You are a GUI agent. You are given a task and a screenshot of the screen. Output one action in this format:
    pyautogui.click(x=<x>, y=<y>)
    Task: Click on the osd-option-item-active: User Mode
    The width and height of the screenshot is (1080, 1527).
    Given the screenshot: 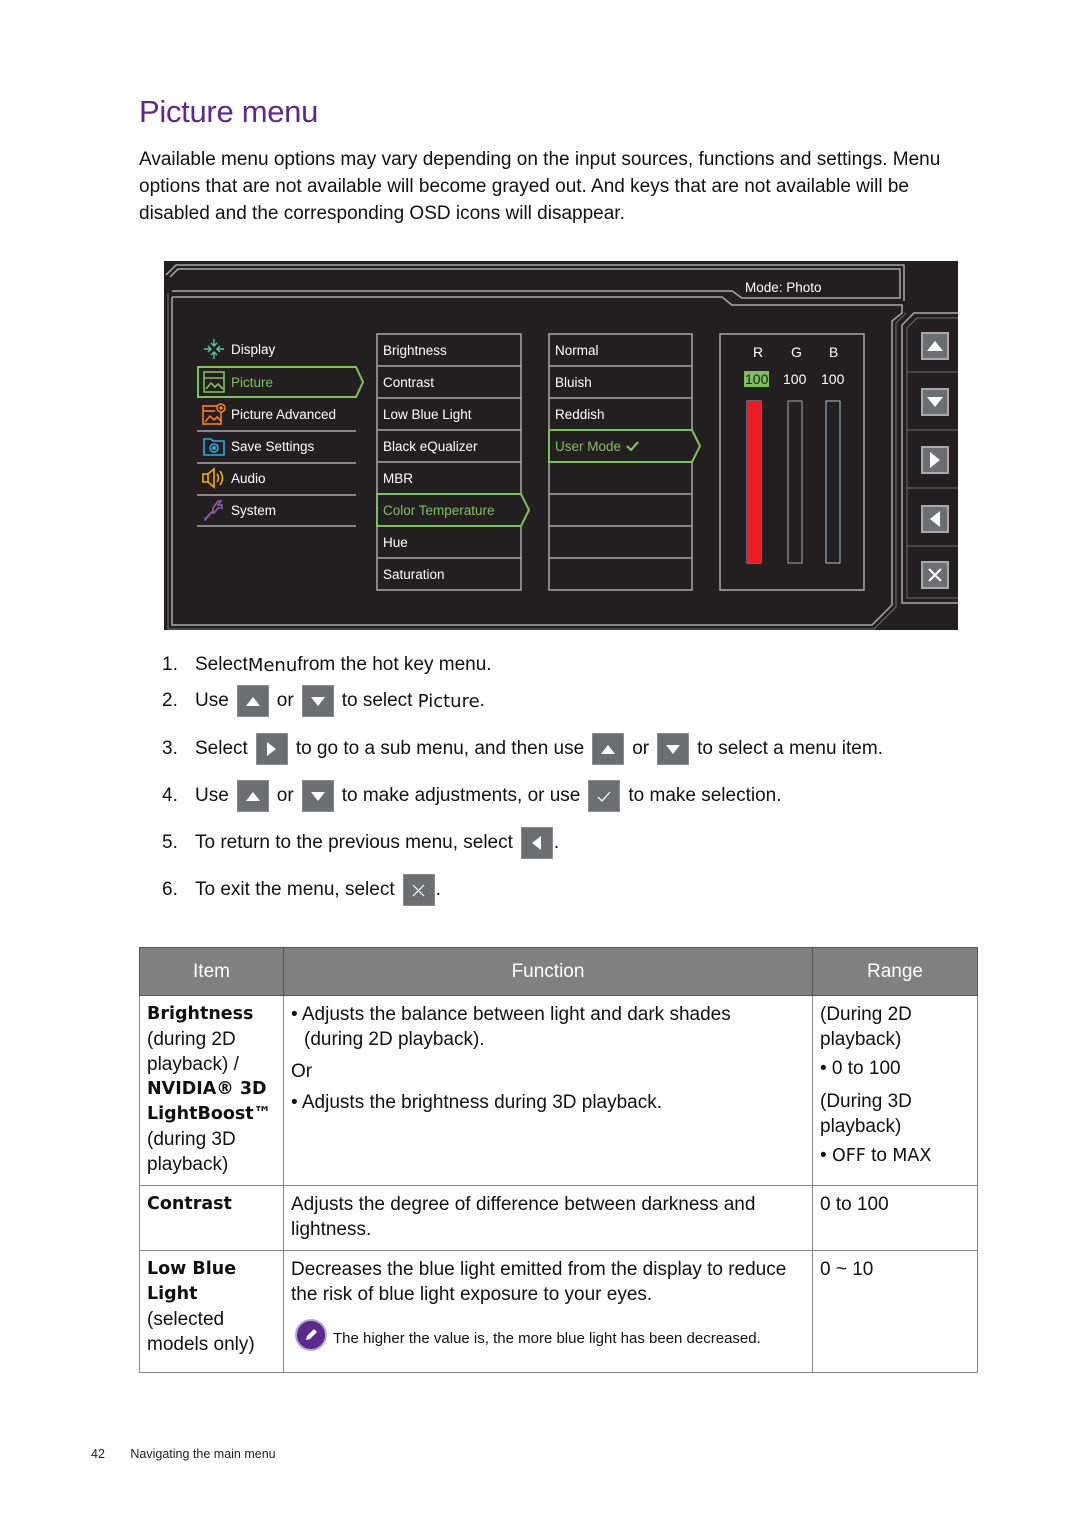 What is the action you would take?
    pyautogui.click(x=621, y=446)
    